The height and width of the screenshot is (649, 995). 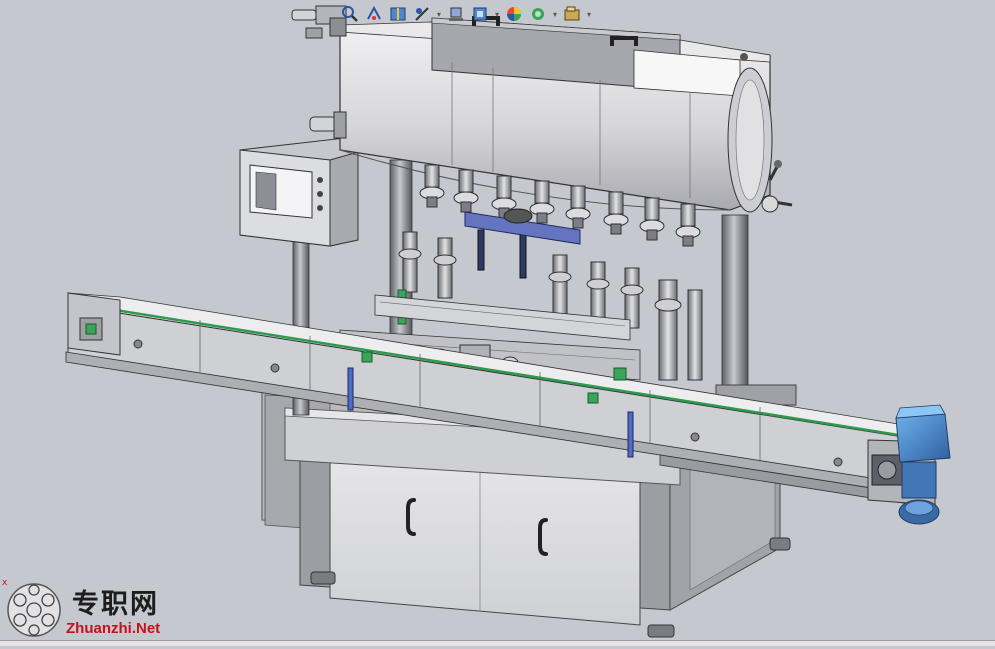 I want to click on scene-icon, so click(x=514, y=14).